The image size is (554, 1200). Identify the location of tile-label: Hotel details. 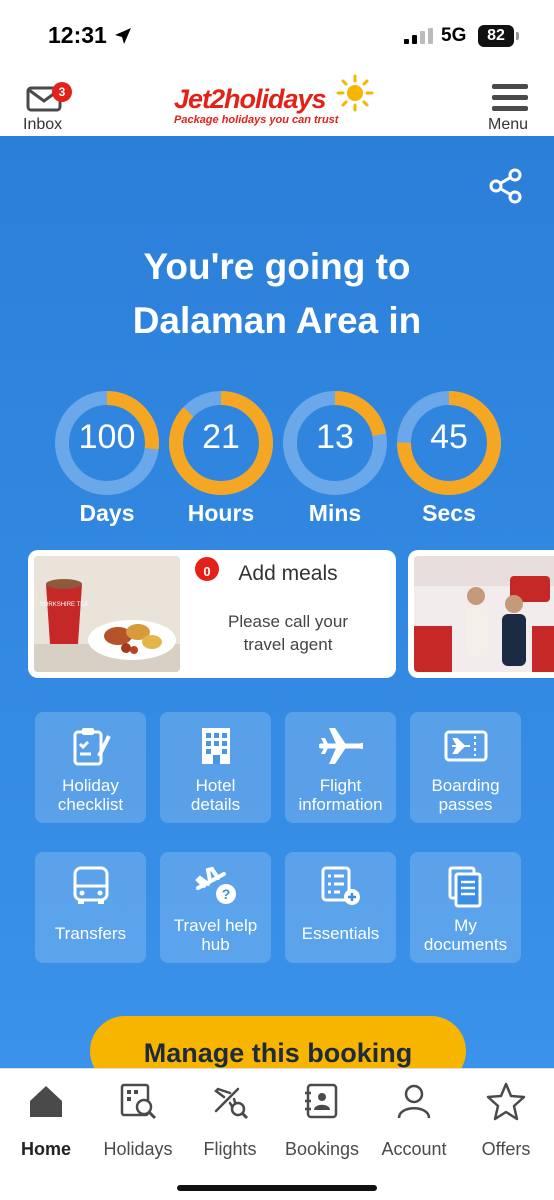
(215, 795).